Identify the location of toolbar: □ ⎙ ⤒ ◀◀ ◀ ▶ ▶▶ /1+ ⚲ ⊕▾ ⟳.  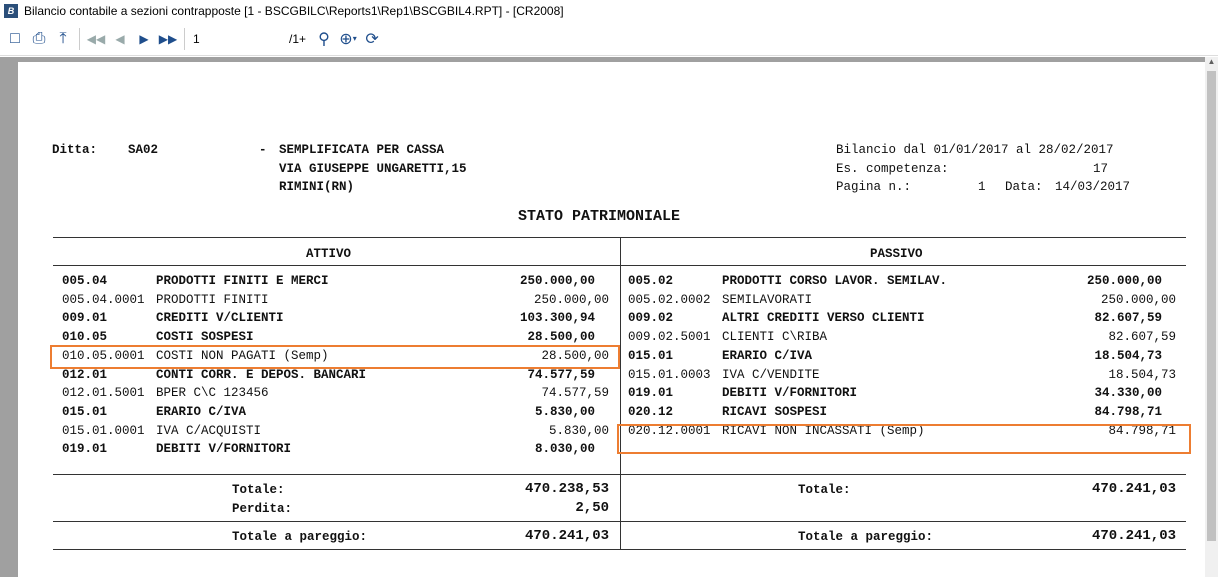
(609, 39).